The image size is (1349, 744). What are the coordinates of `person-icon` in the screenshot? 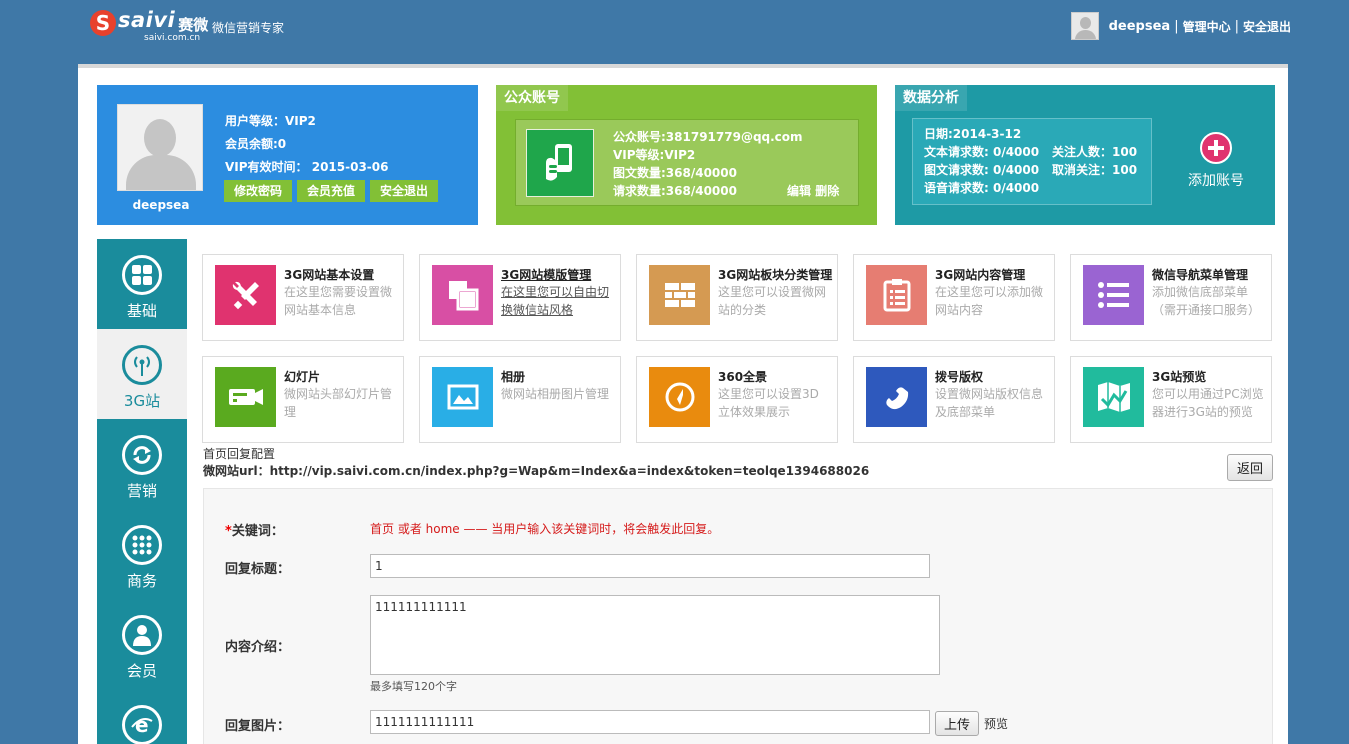 It's located at (142, 635).